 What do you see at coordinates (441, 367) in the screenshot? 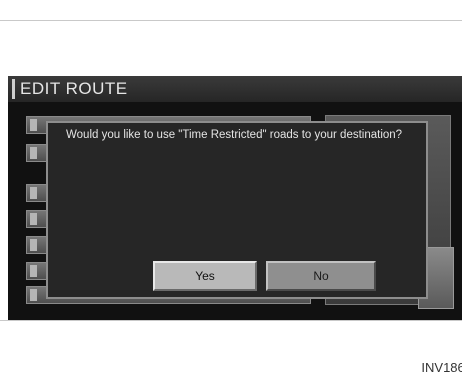
I see `figure-id: INV1862` at bounding box center [441, 367].